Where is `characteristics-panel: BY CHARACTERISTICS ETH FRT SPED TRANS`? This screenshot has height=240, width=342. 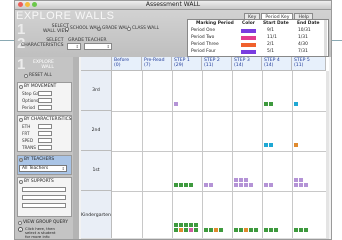 characteristics-panel: BY CHARACTERISTICS ETH FRT SPED TRANS is located at coordinates (44, 133).